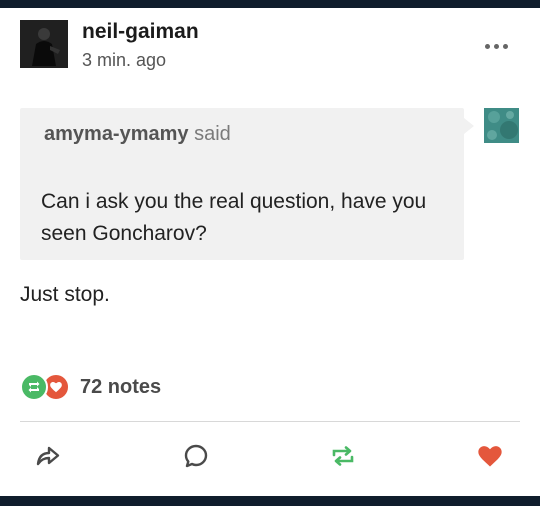  What do you see at coordinates (487, 46) in the screenshot?
I see `more-options-icon` at bounding box center [487, 46].